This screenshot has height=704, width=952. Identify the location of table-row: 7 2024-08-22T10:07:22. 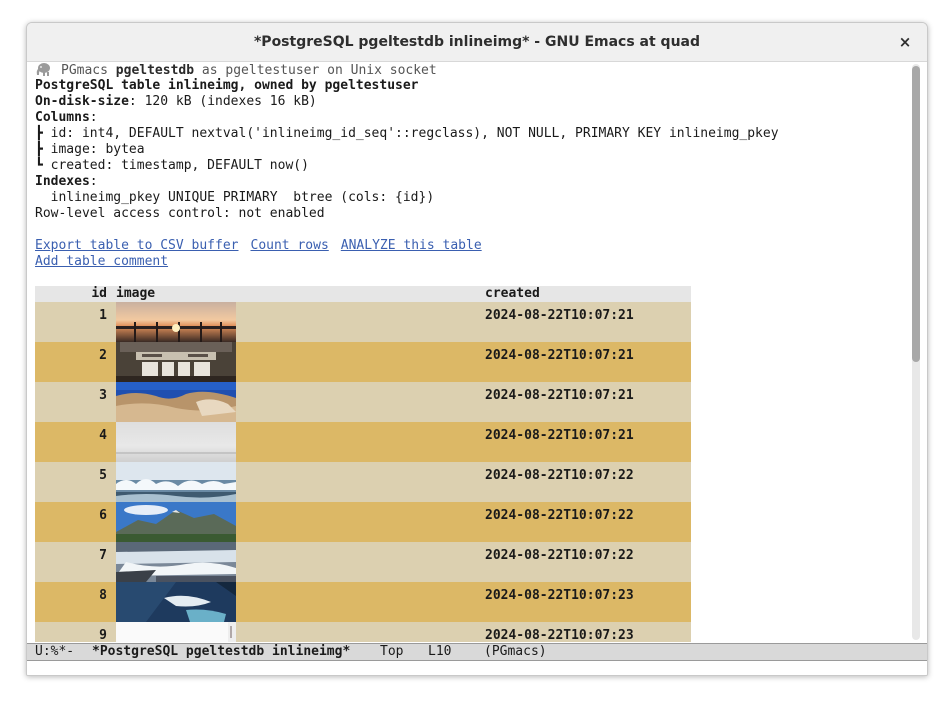
(363, 562).